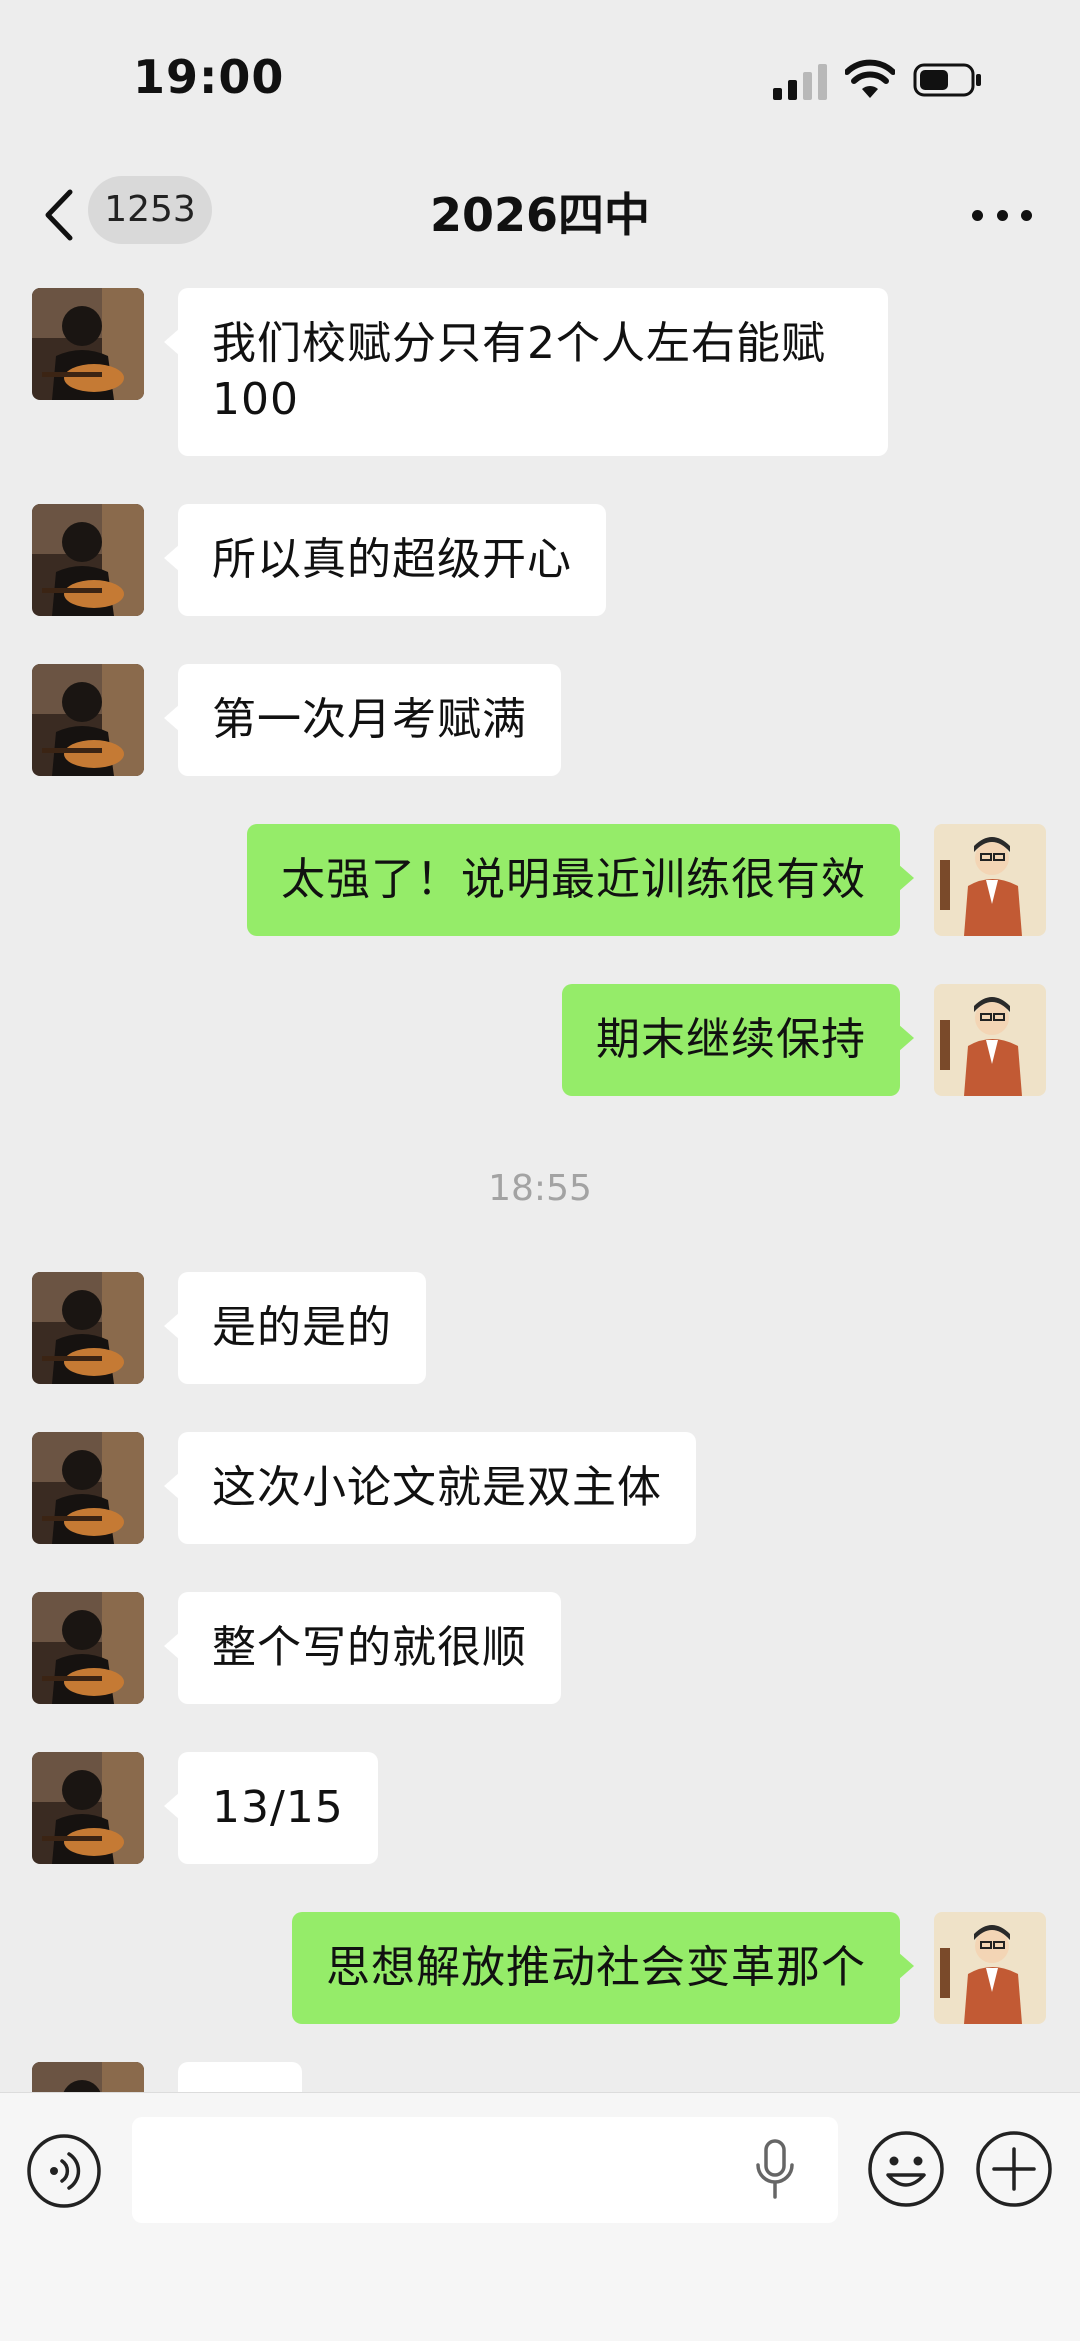 This screenshot has height=2341, width=1080. I want to click on voice-mode-icon, so click(64, 2171).